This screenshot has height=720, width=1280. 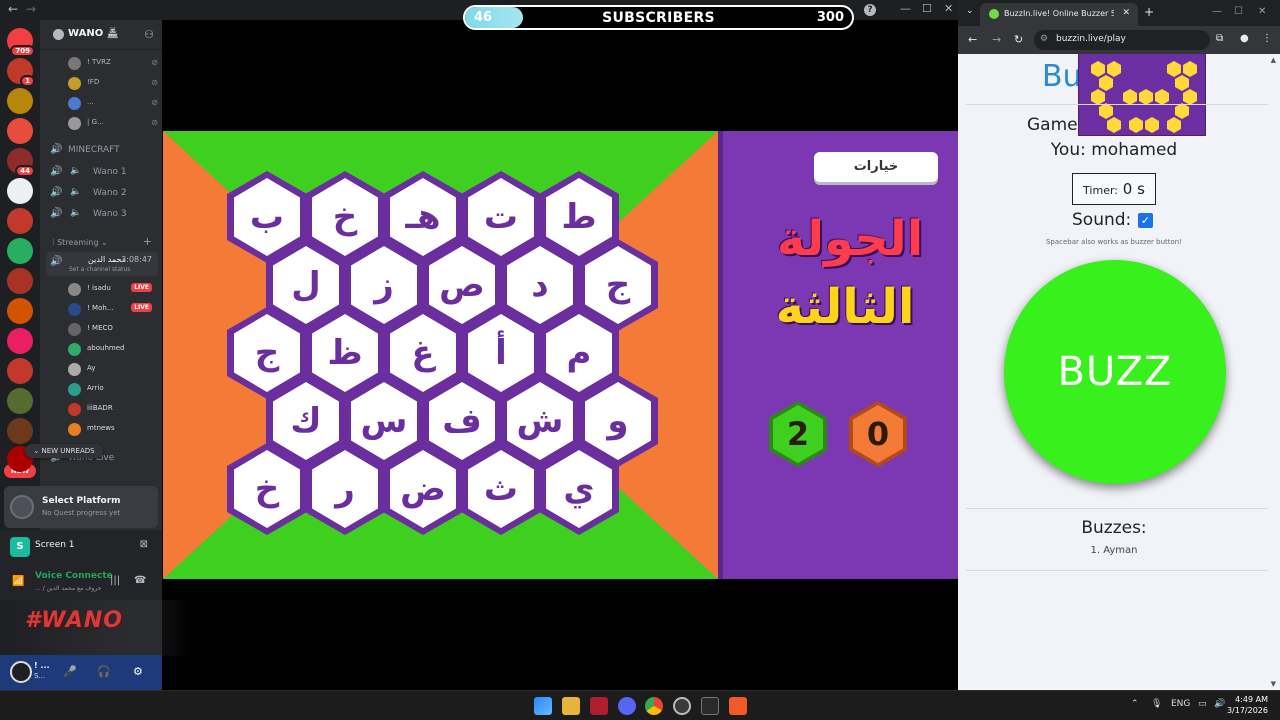 What do you see at coordinates (154, 102) in the screenshot?
I see `muted-icon: ⊘` at bounding box center [154, 102].